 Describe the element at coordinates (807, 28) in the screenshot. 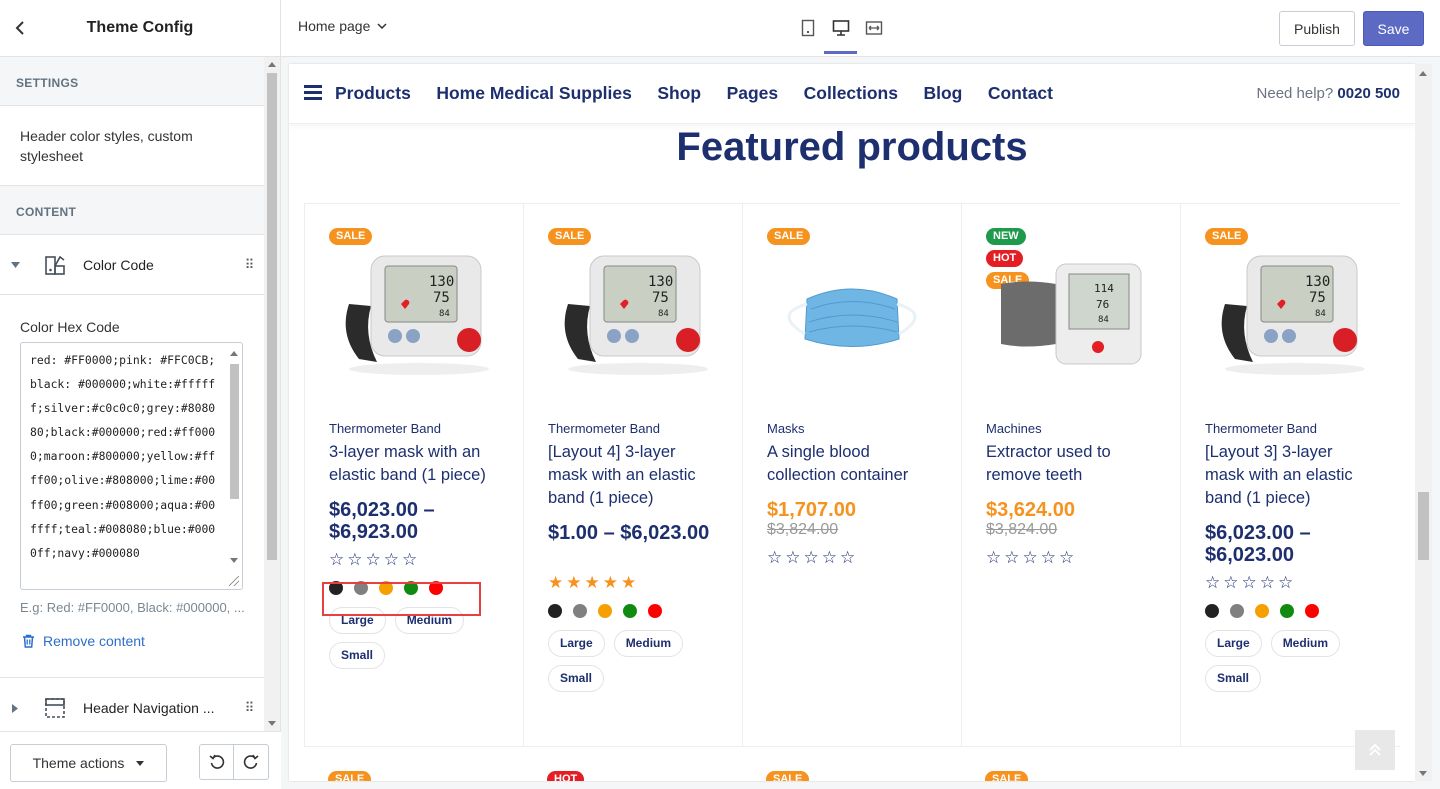

I see `mobile-icon` at that location.